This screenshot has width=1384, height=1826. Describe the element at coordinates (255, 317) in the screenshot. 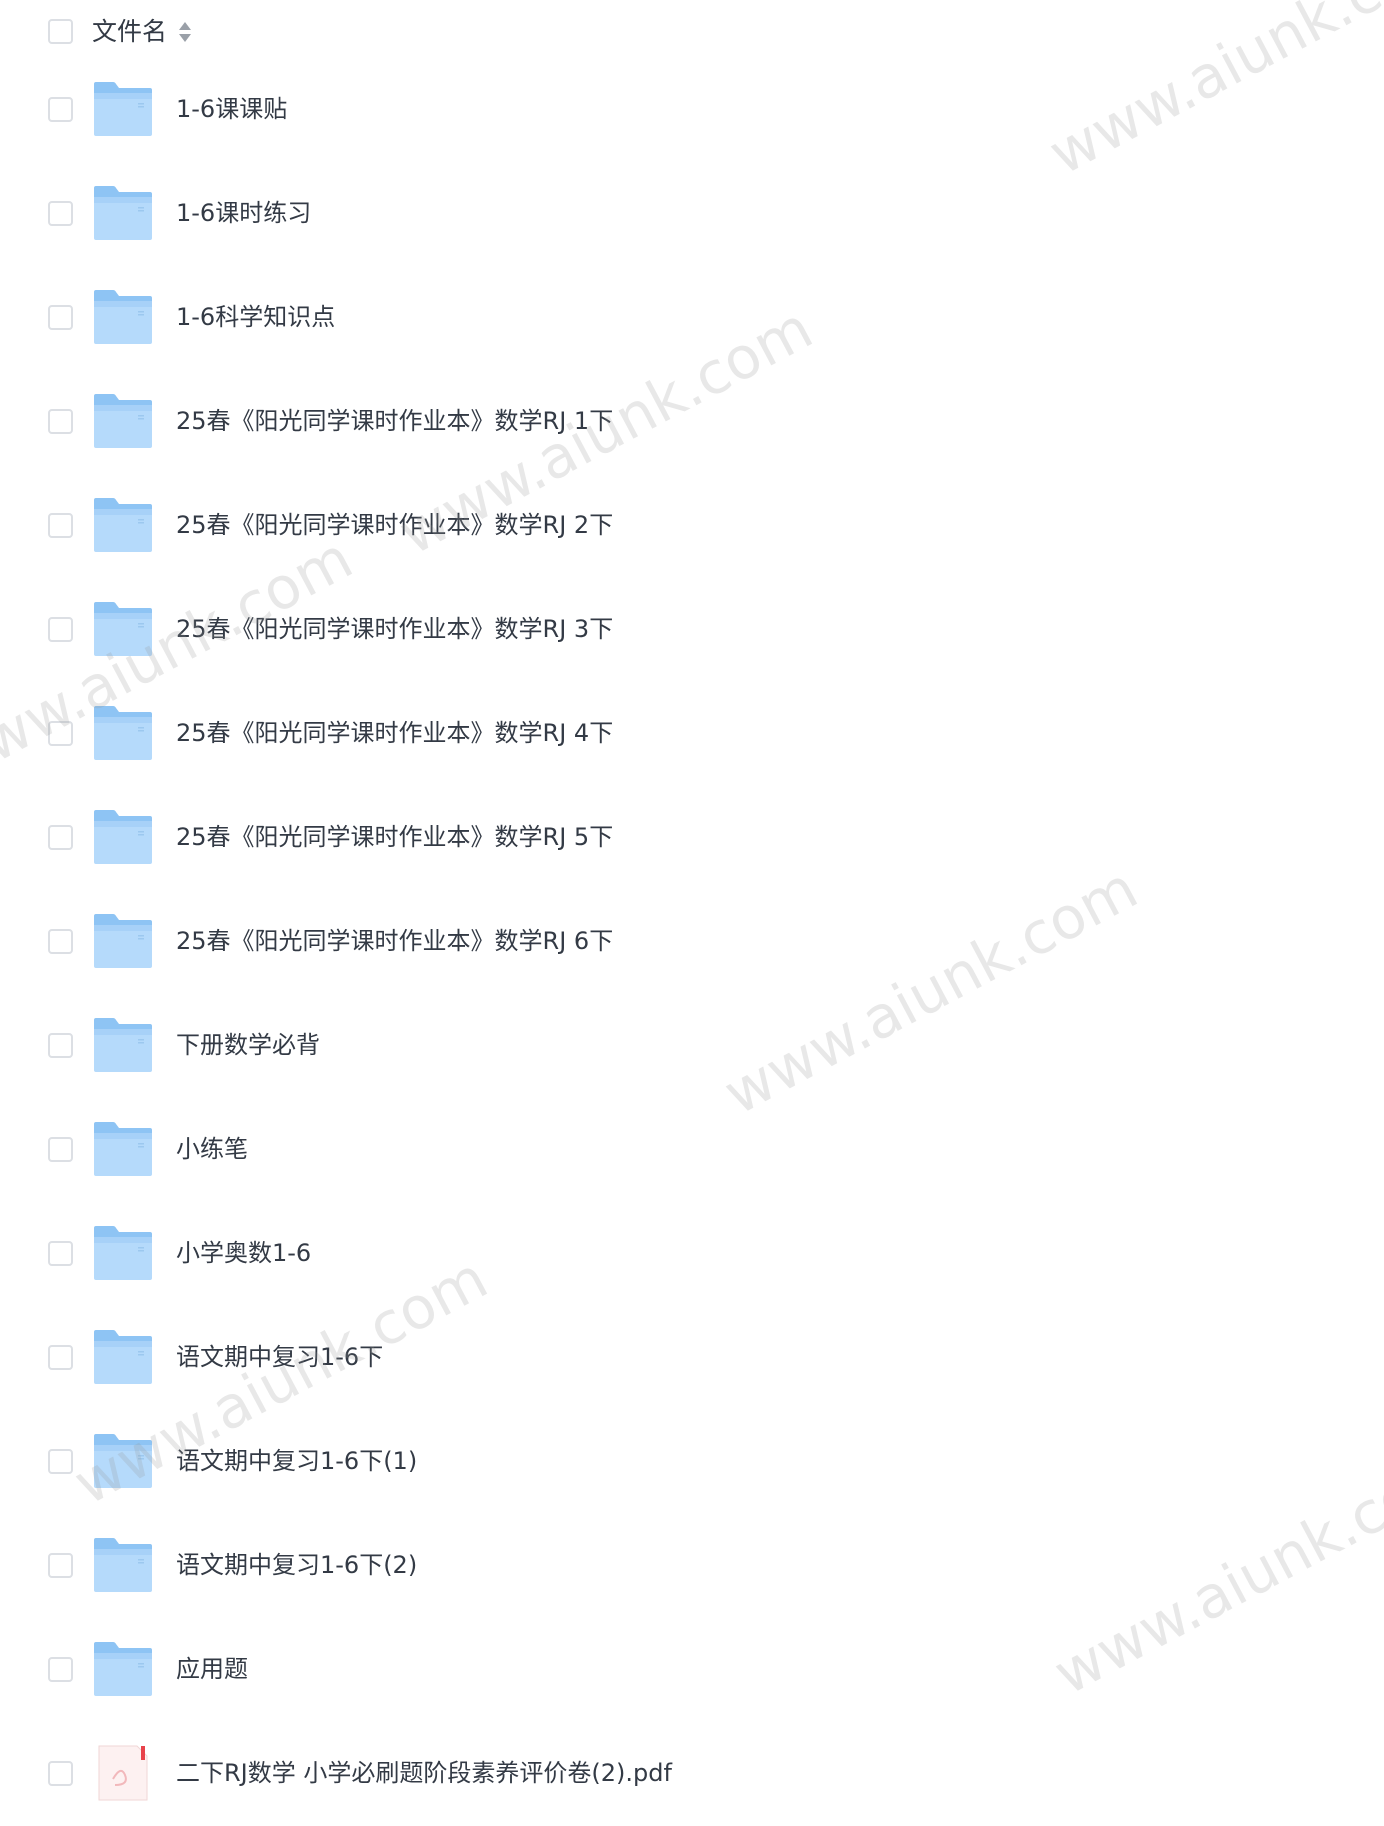

I see `file-name: 1-6科学知识点` at that location.